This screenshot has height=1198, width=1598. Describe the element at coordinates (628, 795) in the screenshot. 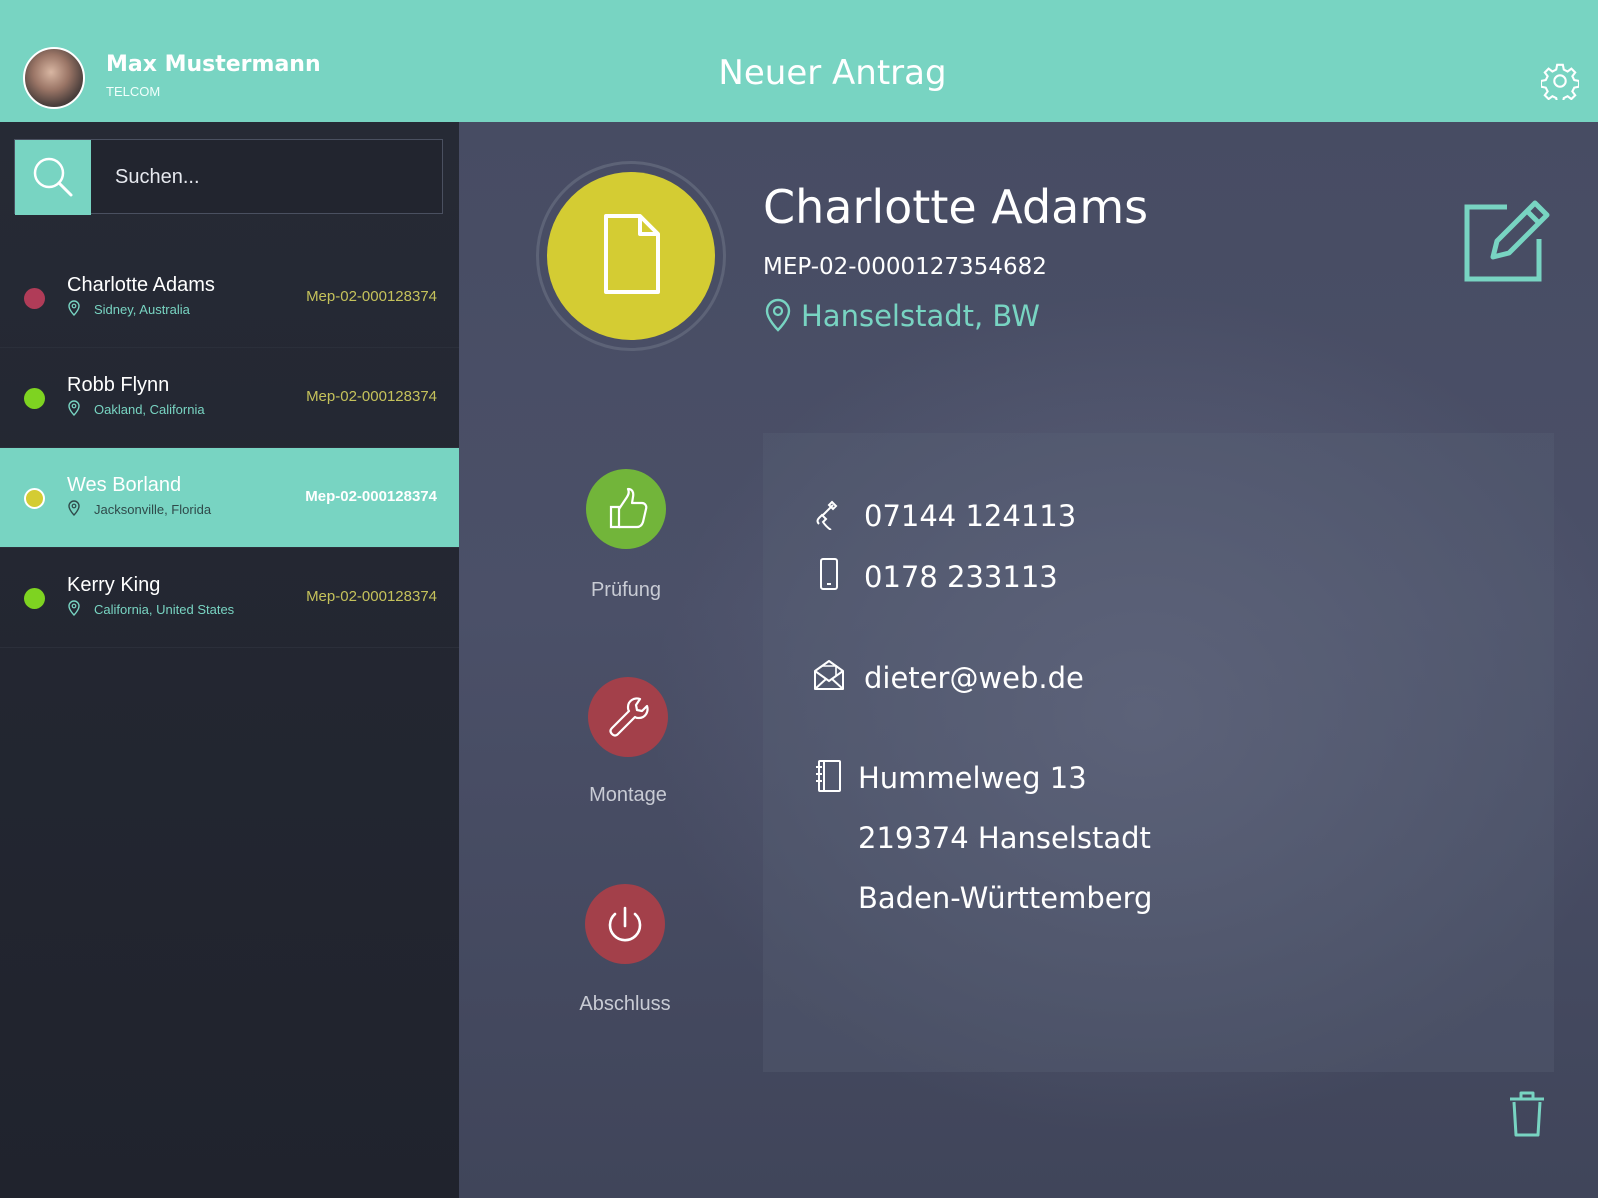

I see `montage-label: Montage` at that location.